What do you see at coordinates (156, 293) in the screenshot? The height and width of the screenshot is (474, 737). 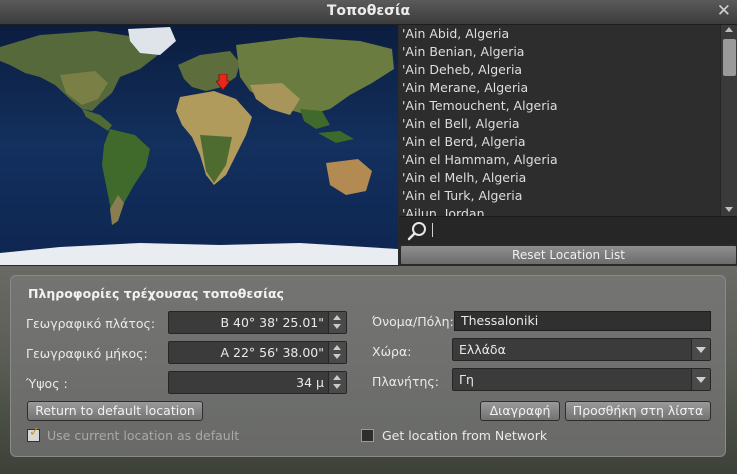 I see `section-title: Πληροφορίες τρέχουσας τοποθεσίας` at bounding box center [156, 293].